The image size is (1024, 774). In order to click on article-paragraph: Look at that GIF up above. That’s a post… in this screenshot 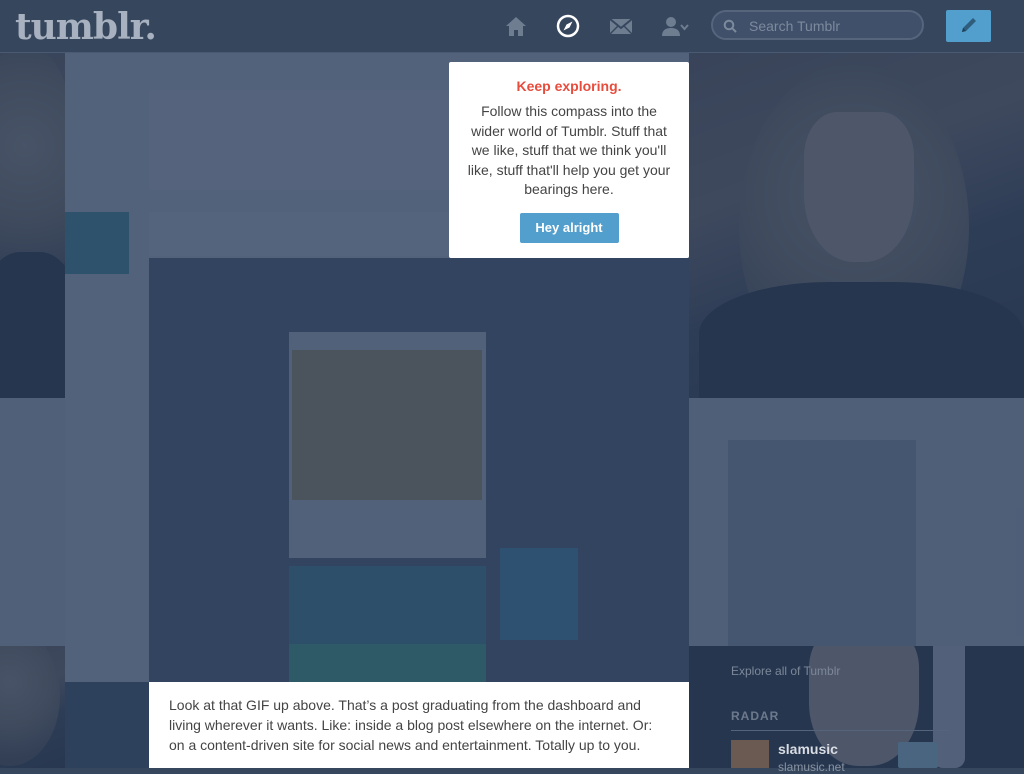, I will do `click(411, 725)`.